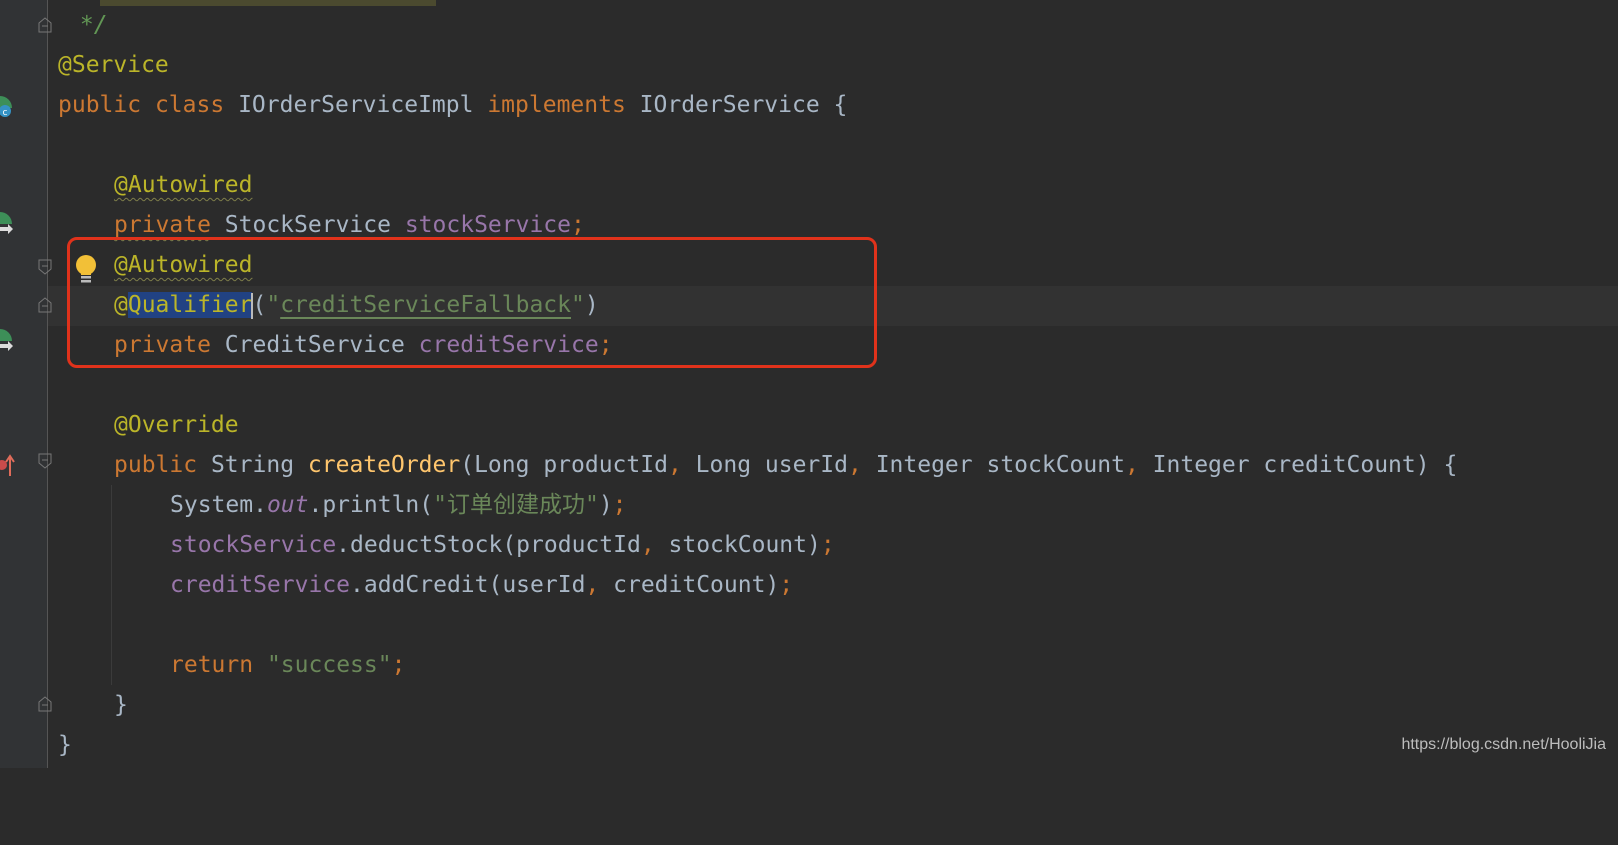  I want to click on println-line: System.out.println("订单创建成功");, so click(809, 505).